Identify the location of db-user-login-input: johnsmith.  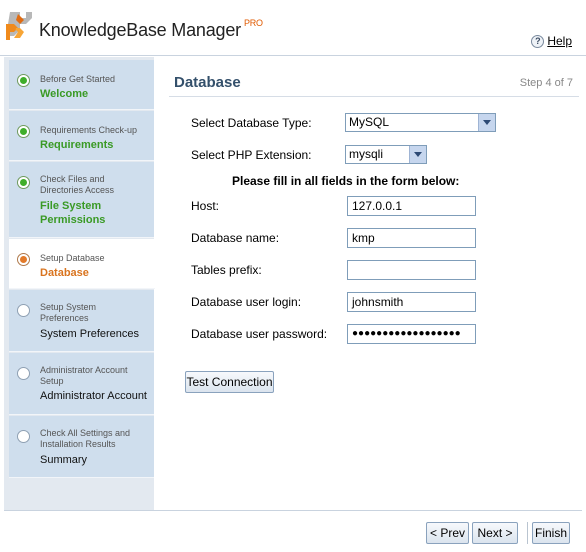
(411, 302).